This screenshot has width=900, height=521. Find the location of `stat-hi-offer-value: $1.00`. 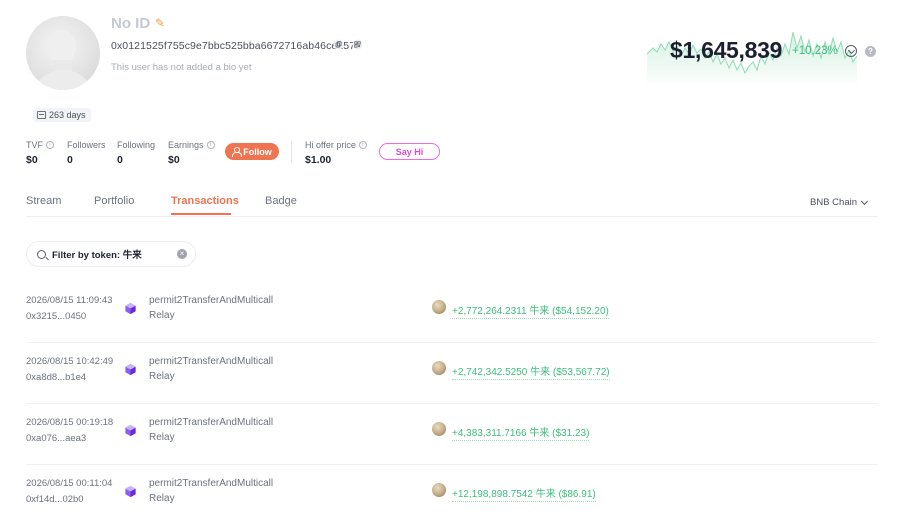

stat-hi-offer-value: $1.00 is located at coordinates (318, 160).